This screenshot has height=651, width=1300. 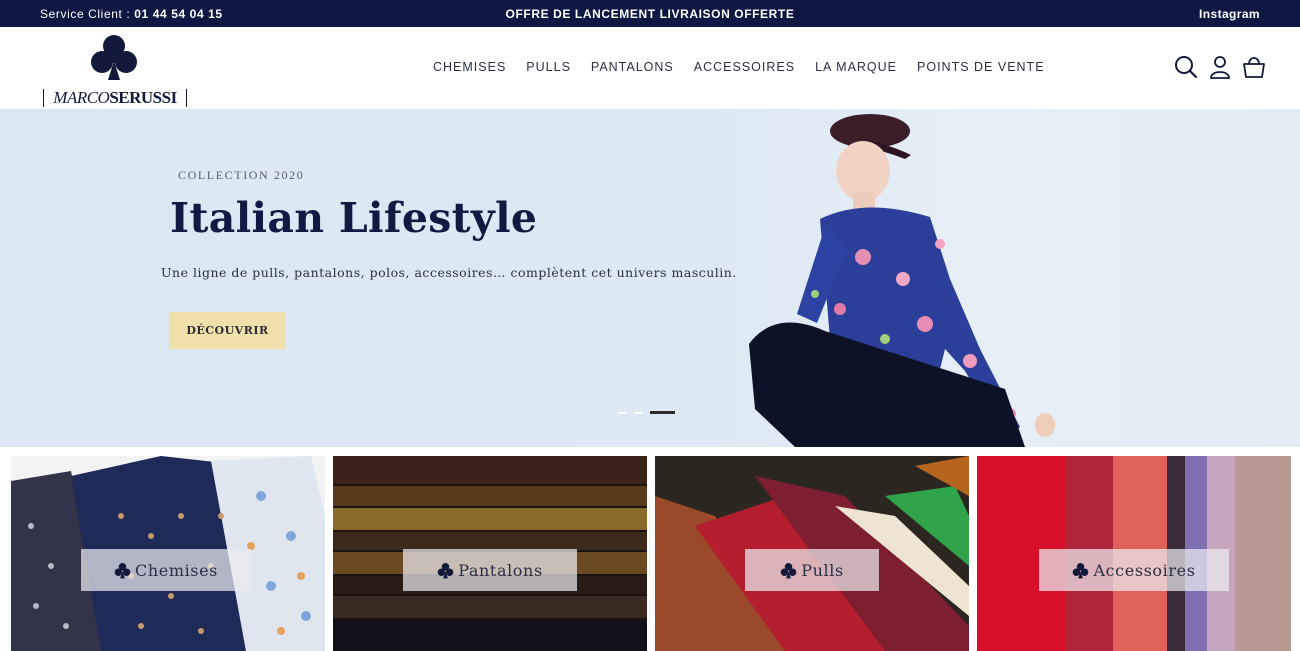 What do you see at coordinates (354, 218) in the screenshot?
I see `hero-title: Italian Lifestyle` at bounding box center [354, 218].